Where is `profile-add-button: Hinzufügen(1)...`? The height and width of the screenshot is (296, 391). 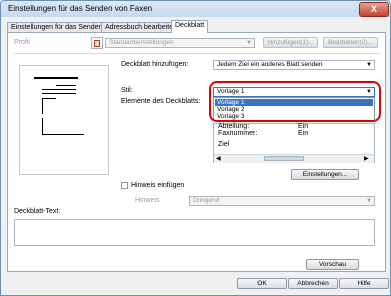 profile-add-button: Hinzufügen(1)... is located at coordinates (290, 42).